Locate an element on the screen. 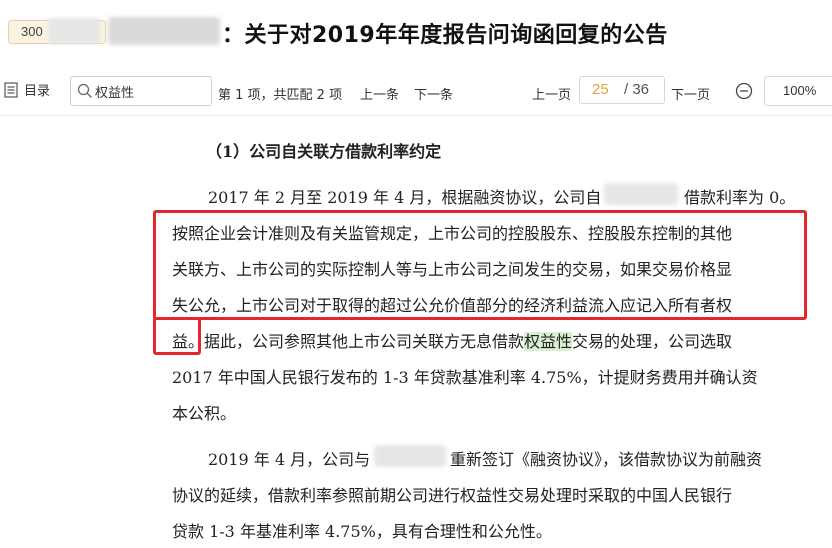  paragraph-line: 2017 年 2 月至 2019 年 4 月，根据融资协议，公司自 is located at coordinates (405, 197).